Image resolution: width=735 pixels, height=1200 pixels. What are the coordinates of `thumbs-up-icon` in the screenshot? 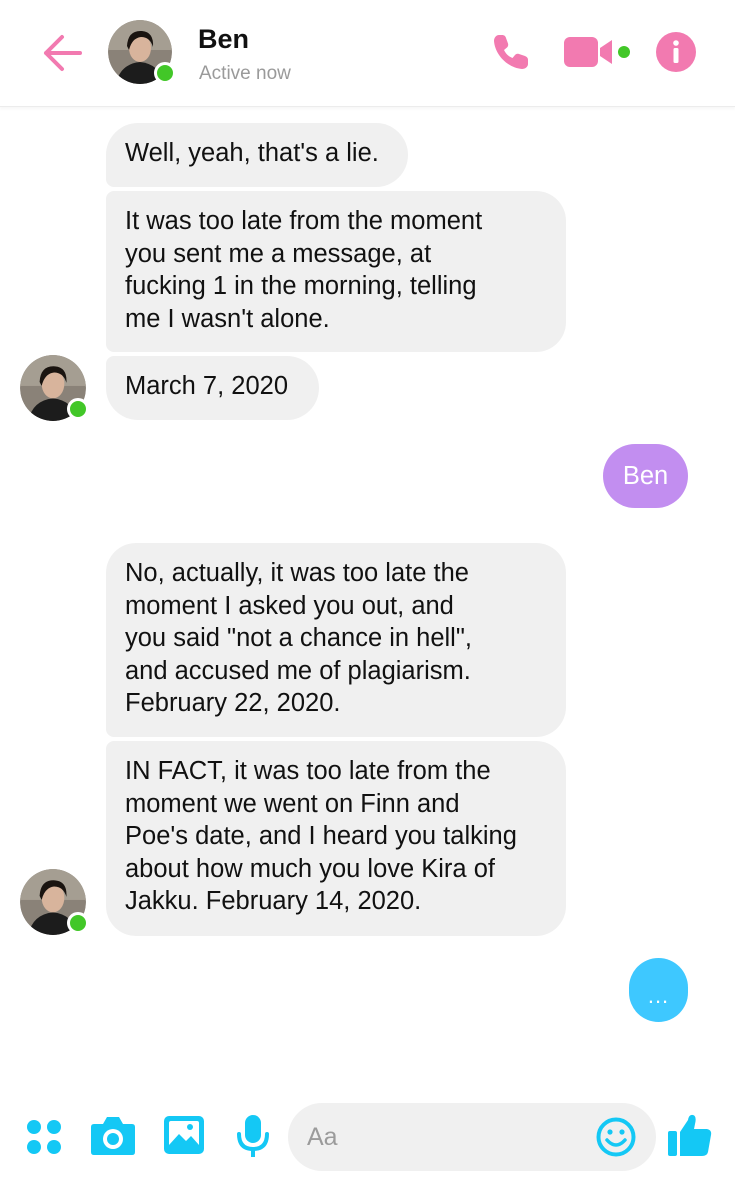 It's located at (690, 1135).